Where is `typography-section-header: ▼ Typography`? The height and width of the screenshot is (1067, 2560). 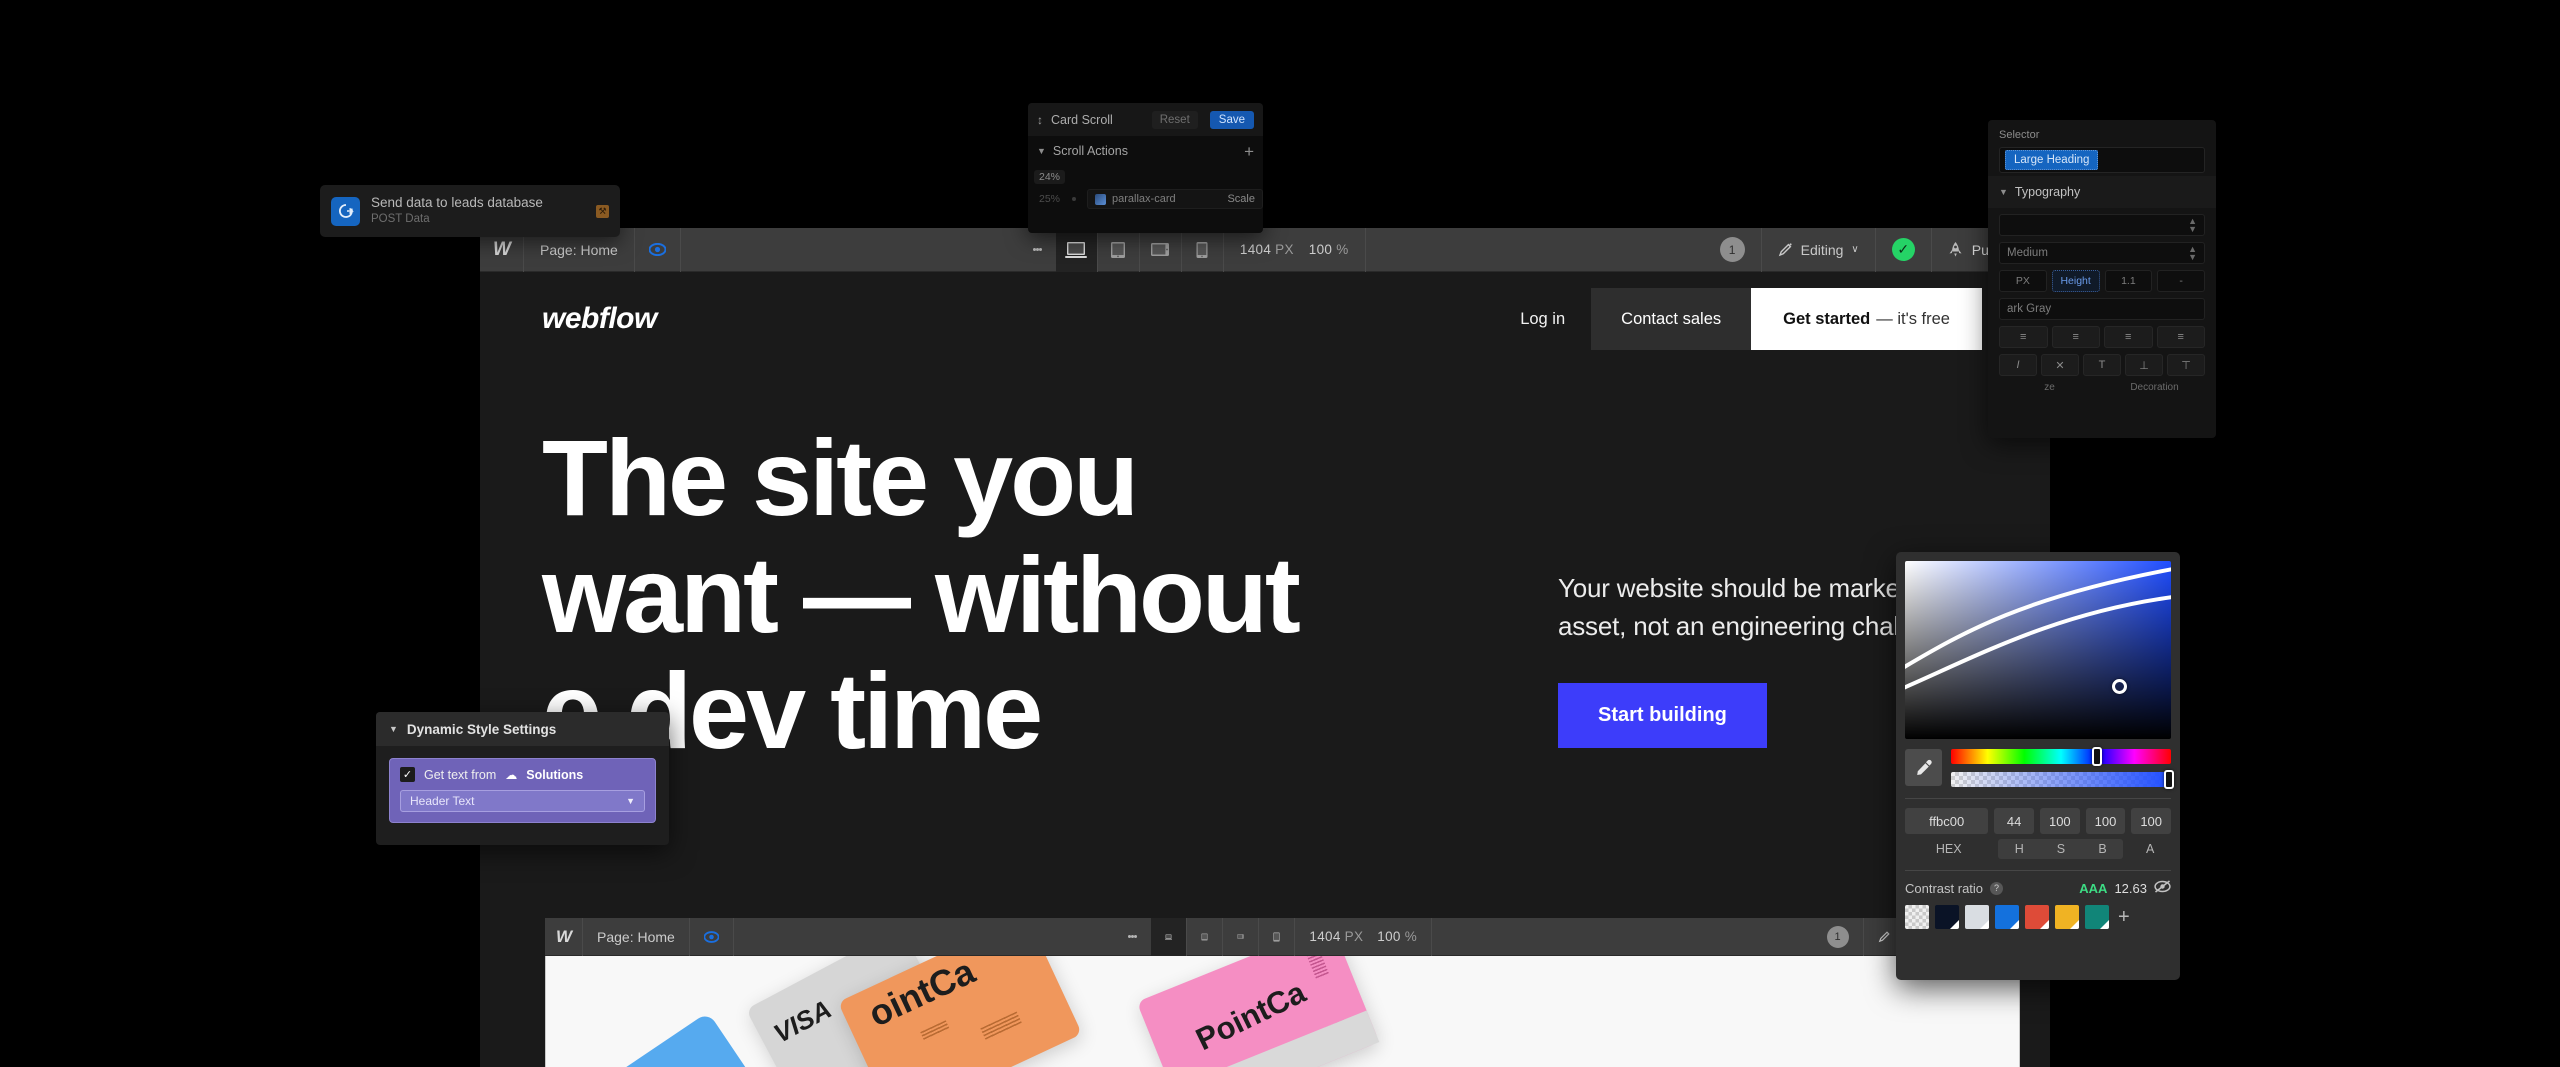
typography-section-header: ▼ Typography is located at coordinates (2102, 192).